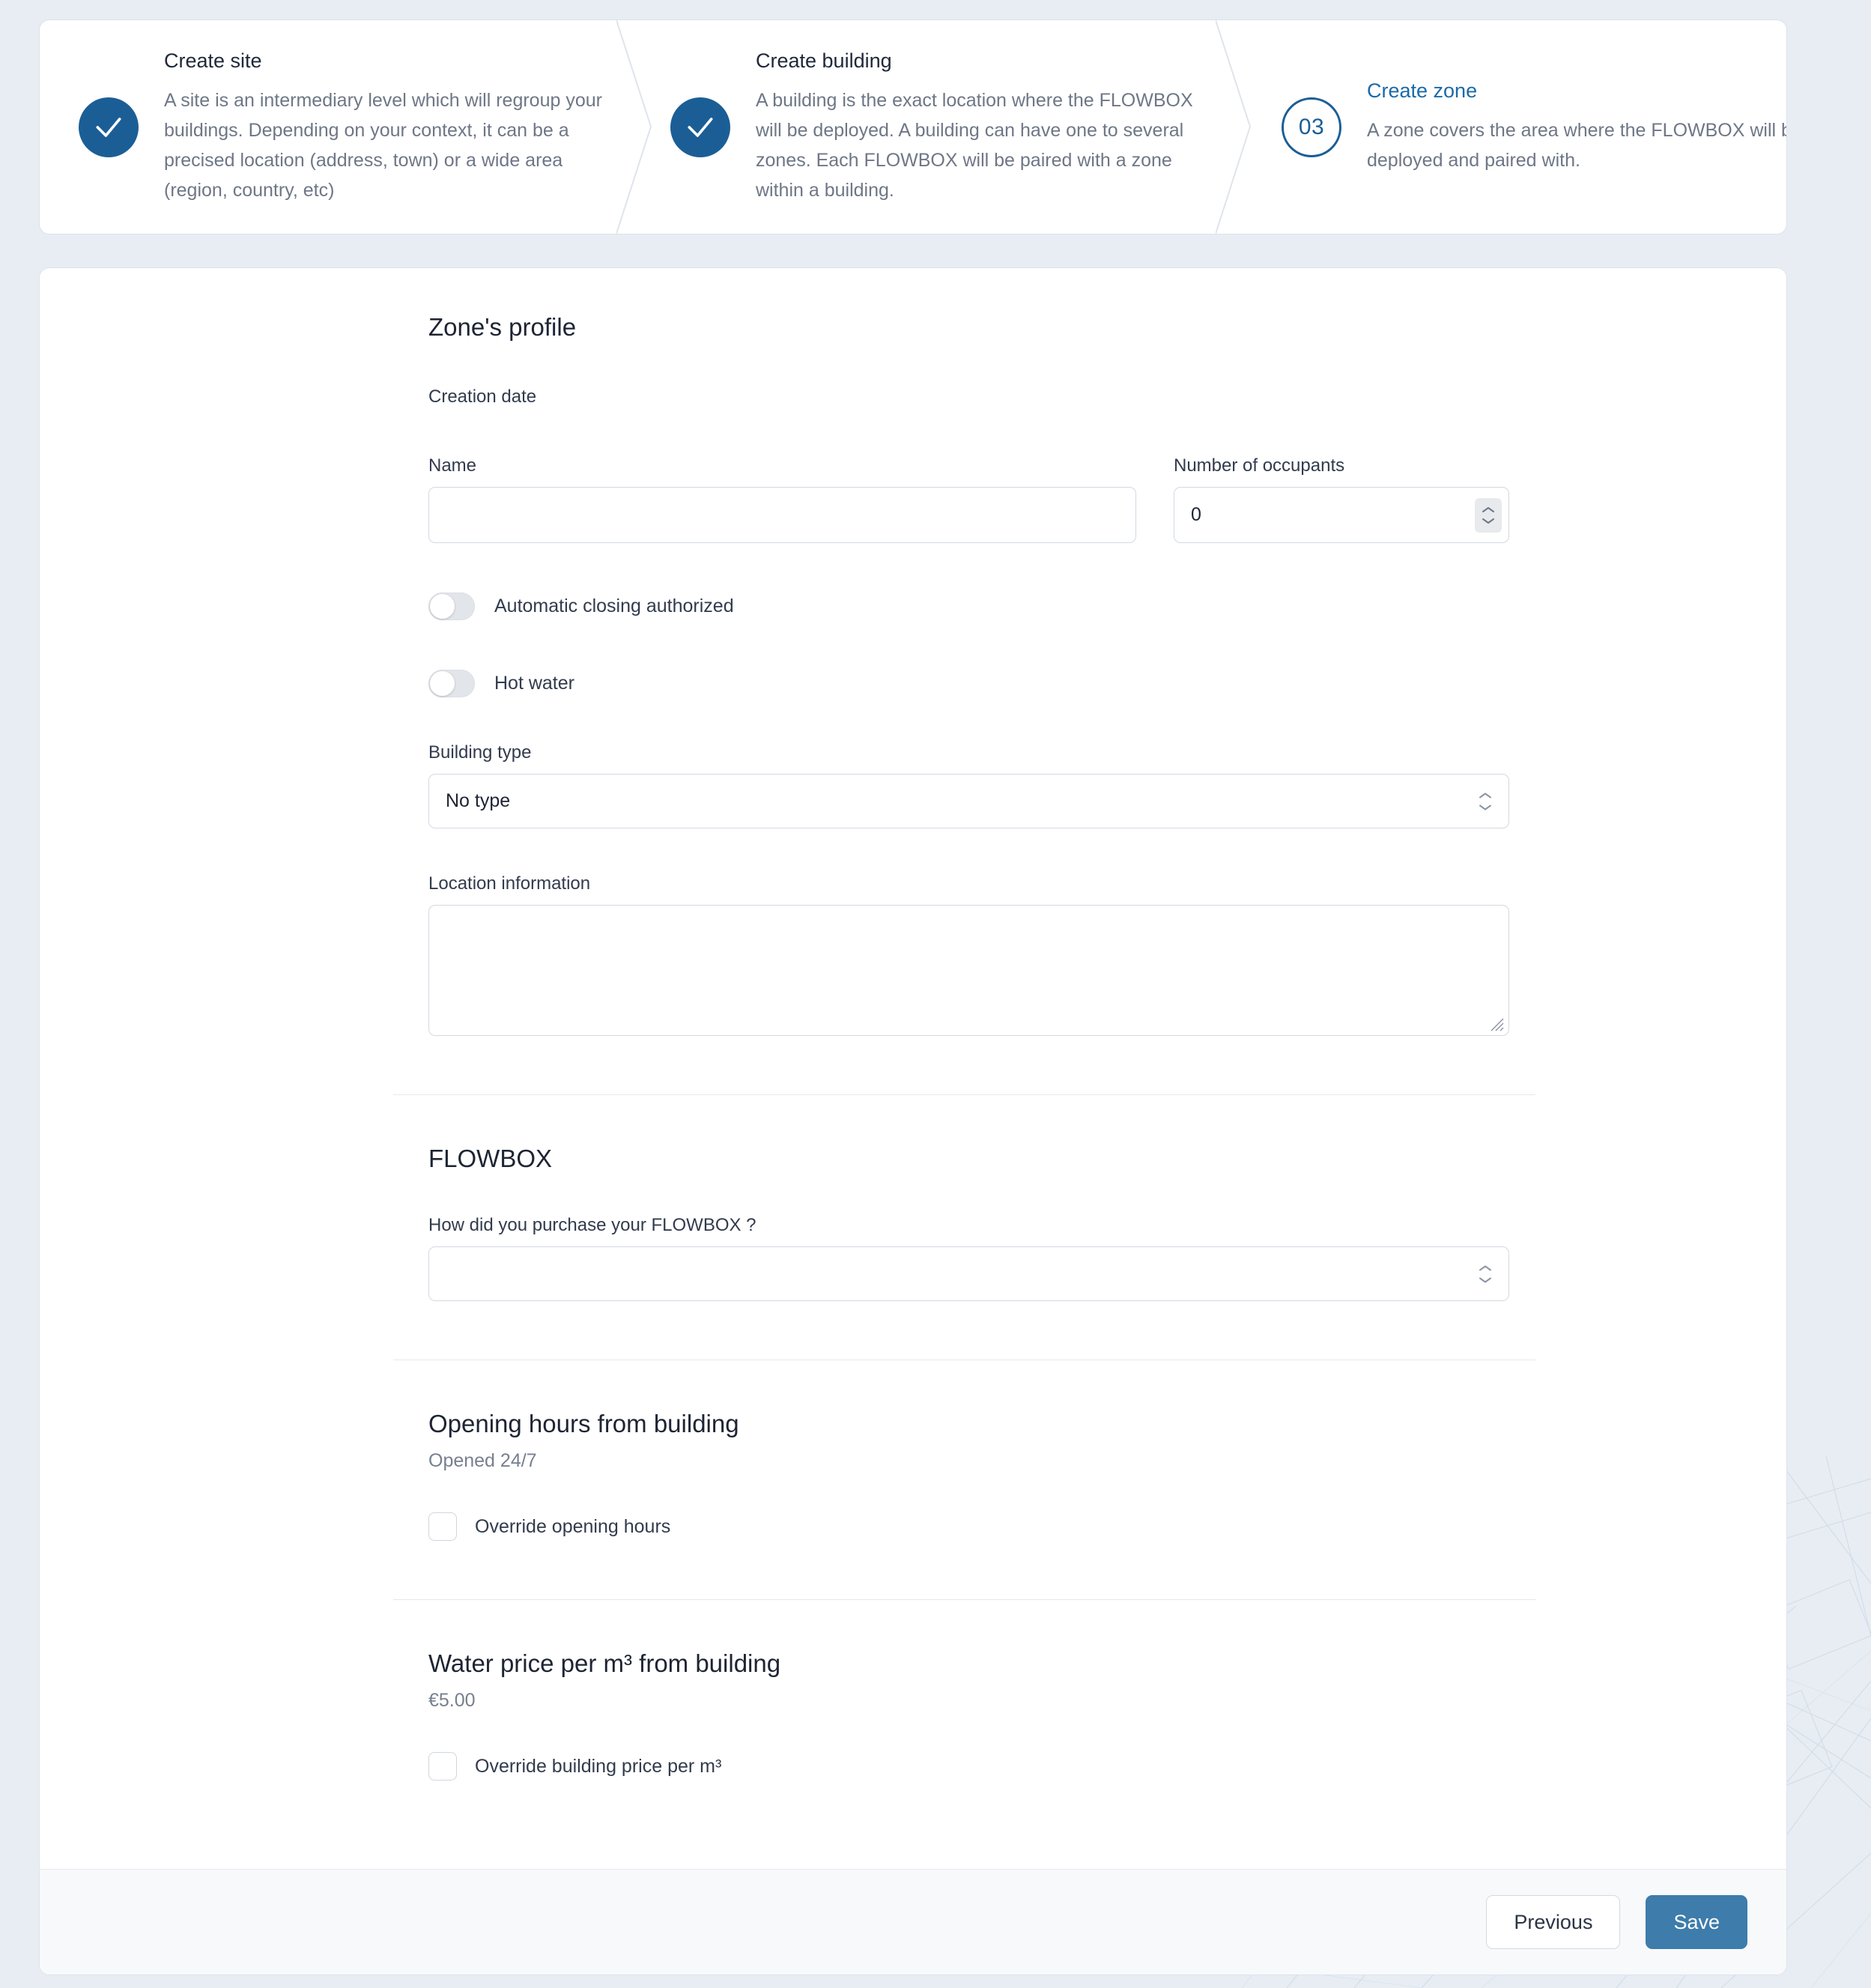 This screenshot has height=1988, width=1871. I want to click on name-input, so click(782, 515).